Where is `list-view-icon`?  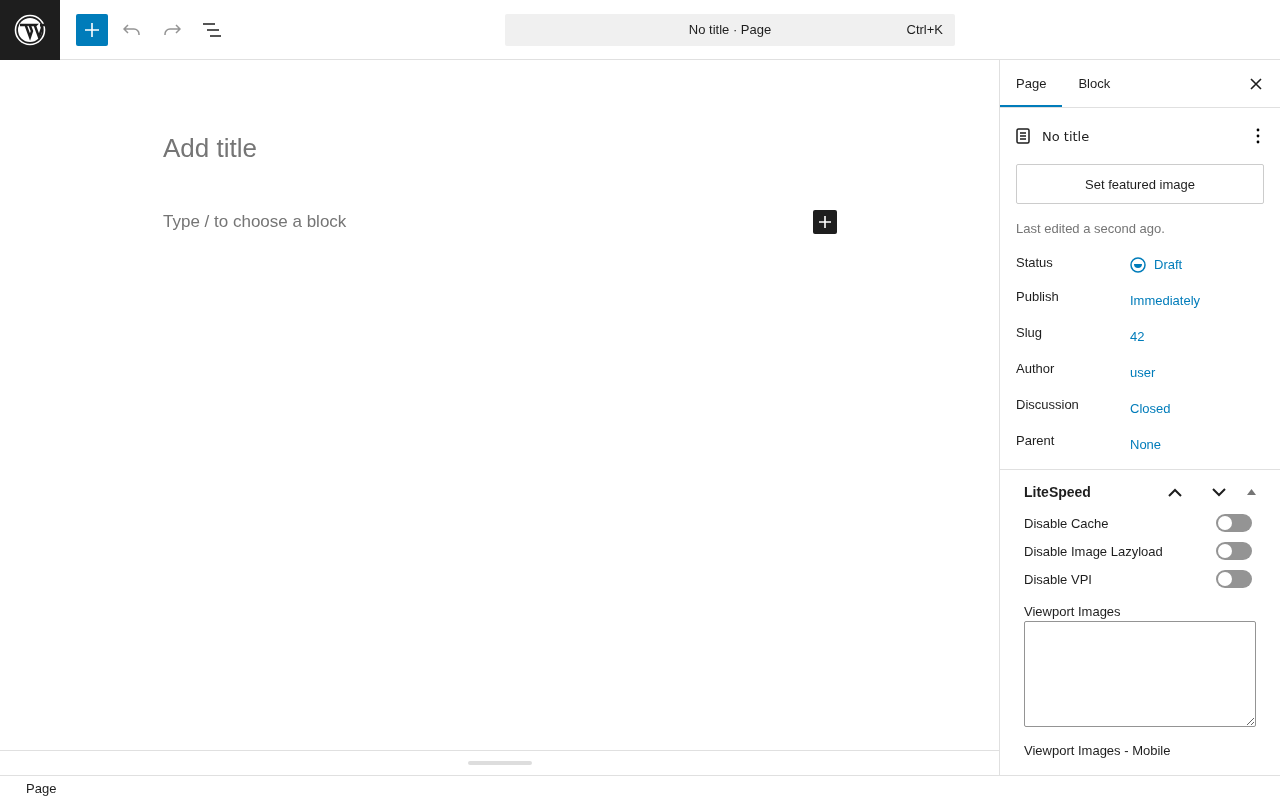
list-view-icon is located at coordinates (212, 29).